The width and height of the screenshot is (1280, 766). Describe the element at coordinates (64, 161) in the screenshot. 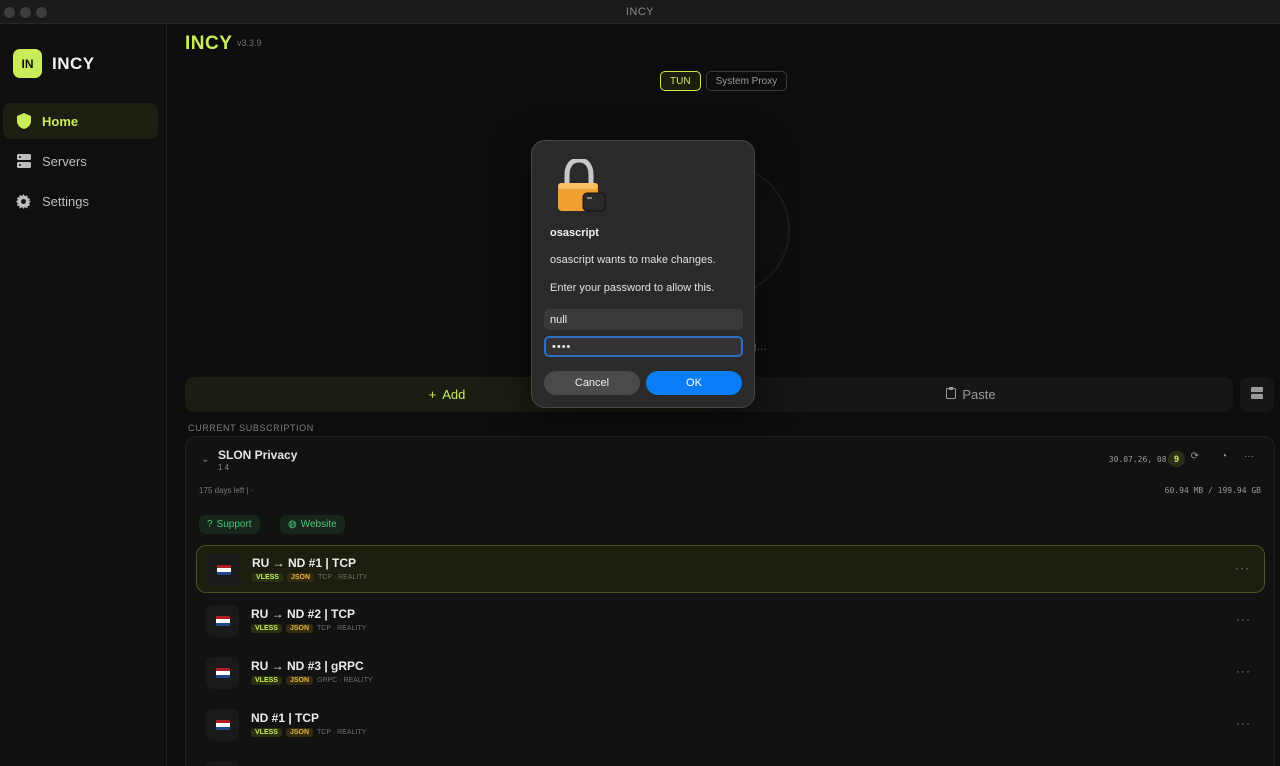

I see `sidebar-item-label: Servers` at that location.